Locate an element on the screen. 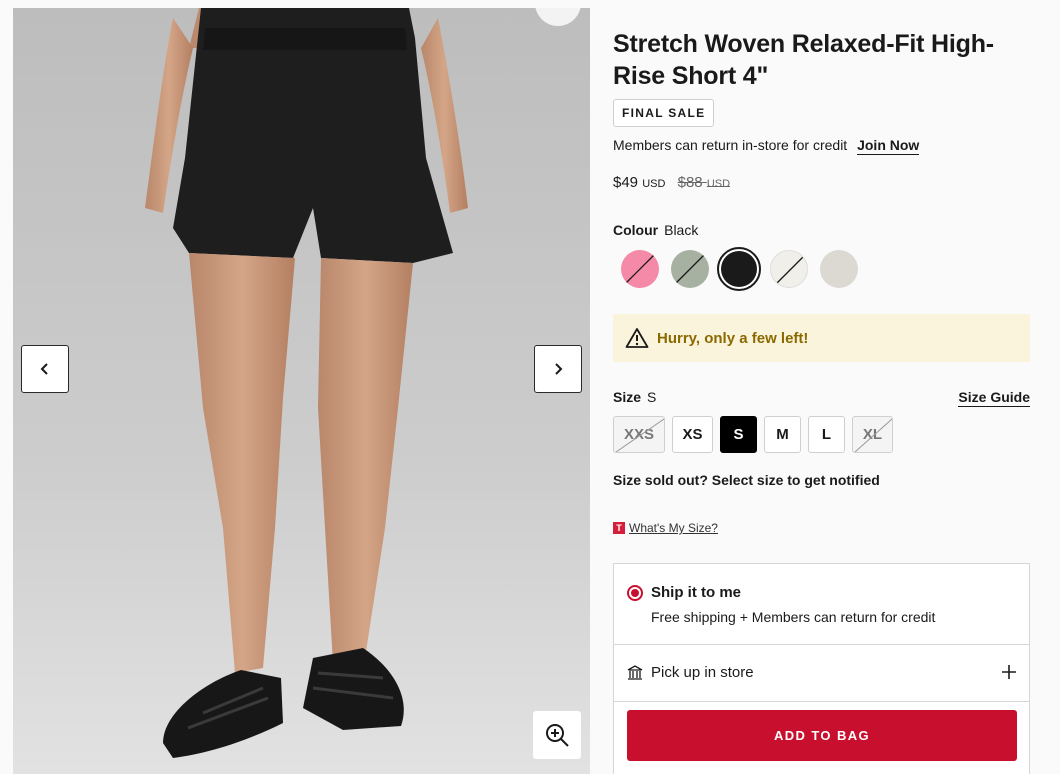 The image size is (1060, 774). size-option-xs: XS is located at coordinates (692, 434).